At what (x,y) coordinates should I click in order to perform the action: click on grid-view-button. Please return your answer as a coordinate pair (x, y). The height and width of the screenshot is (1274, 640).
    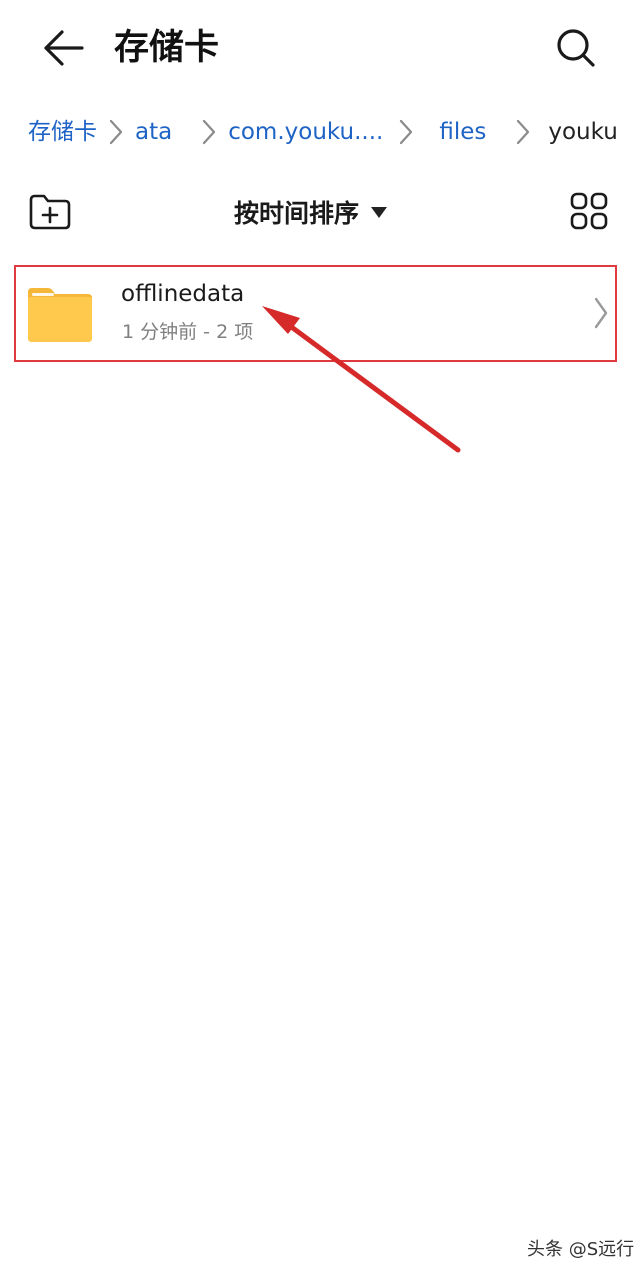
    Looking at the image, I should click on (590, 212).